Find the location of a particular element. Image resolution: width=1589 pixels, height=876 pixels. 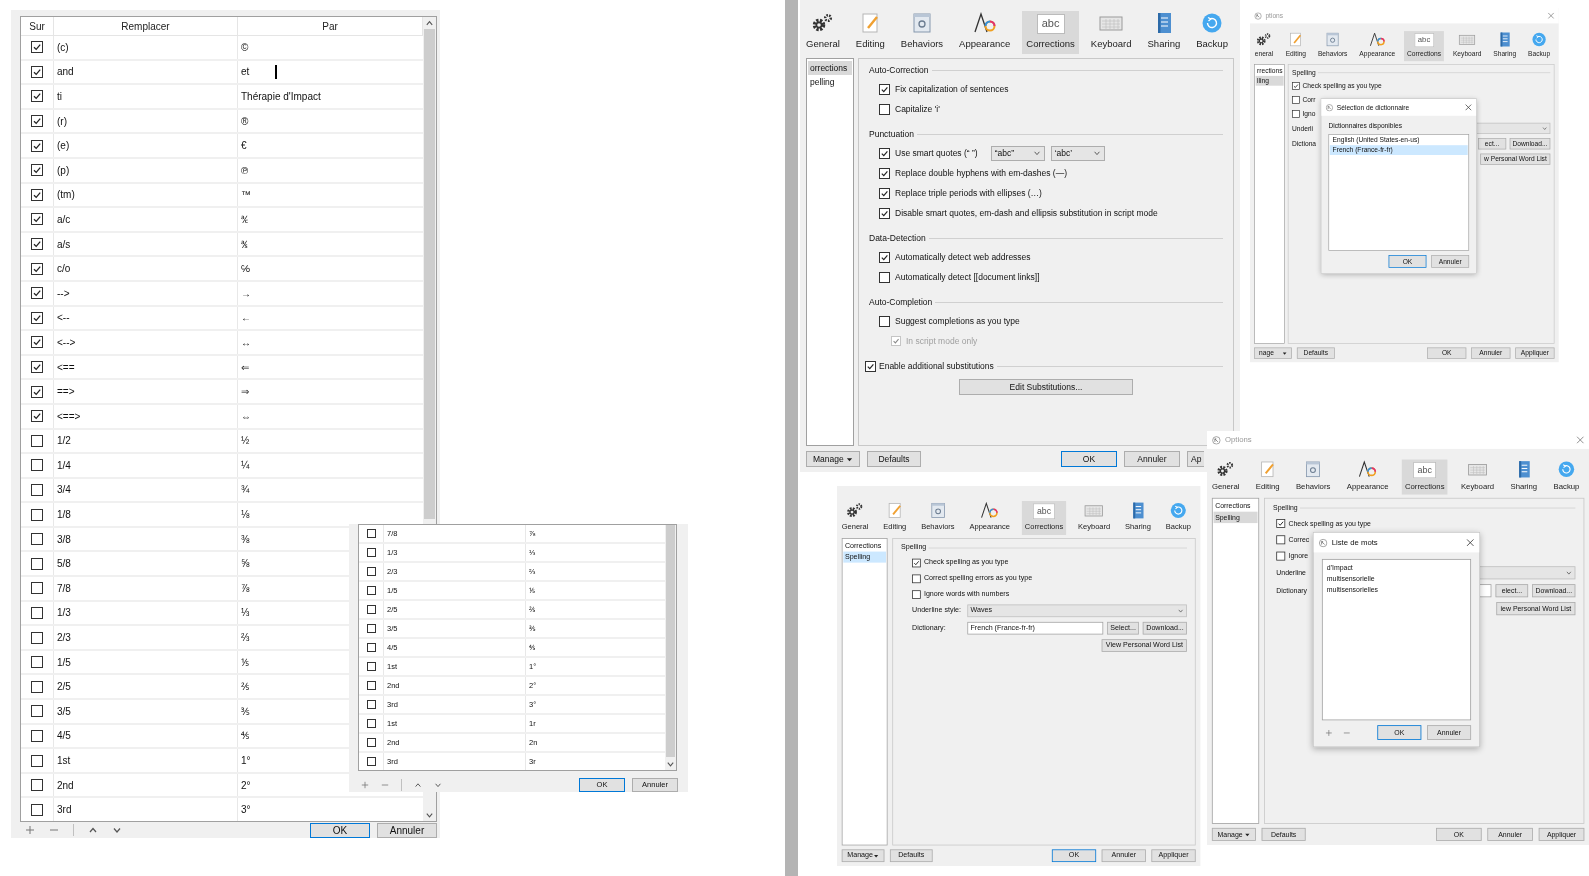

column-header: Remplacer is located at coordinates (146, 26).